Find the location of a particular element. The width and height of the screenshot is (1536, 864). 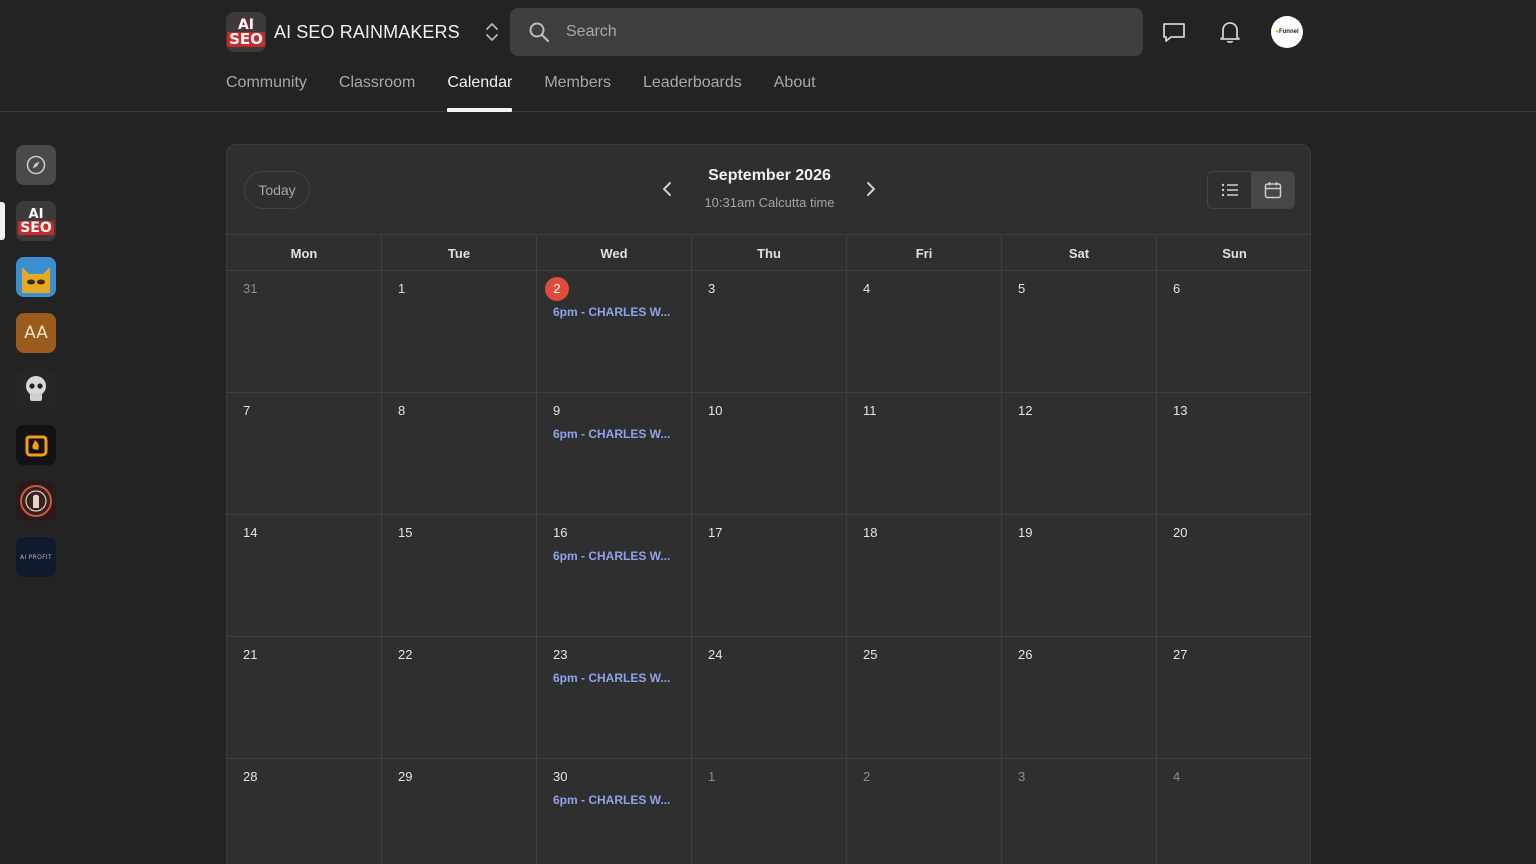

calendar-day-cell: 12 is located at coordinates (1079, 453).